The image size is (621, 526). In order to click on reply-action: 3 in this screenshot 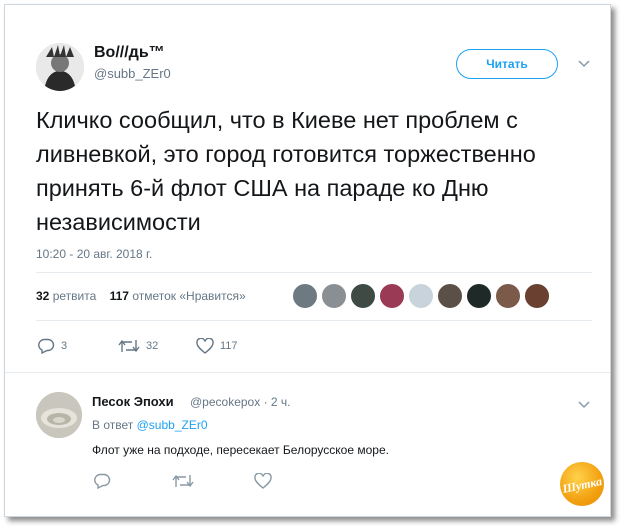, I will do `click(52, 346)`.